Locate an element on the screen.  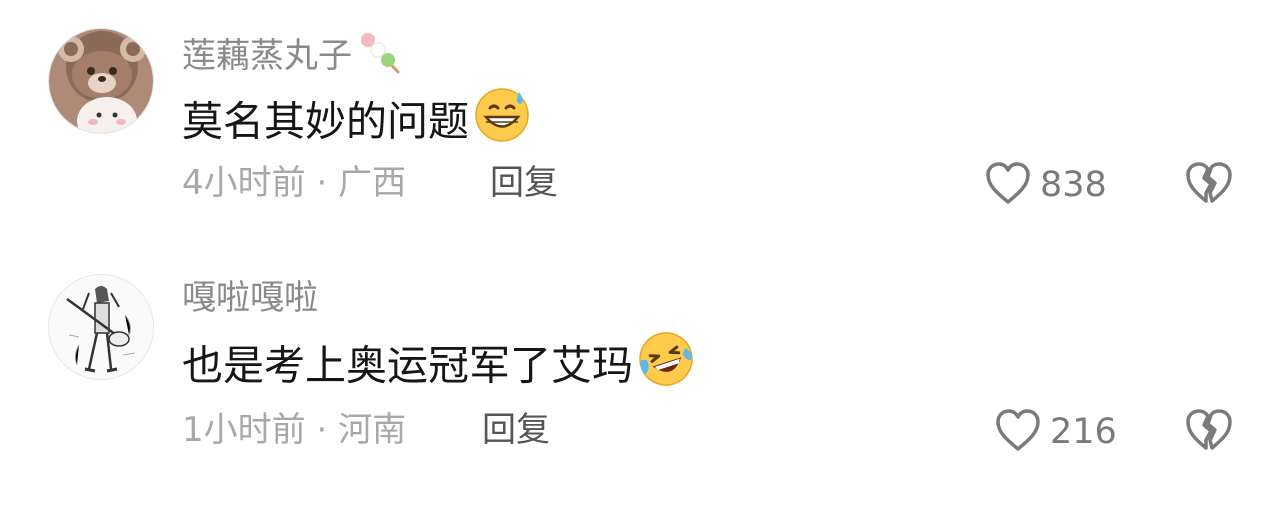
comment-time: 1小时前 is located at coordinates (244, 430).